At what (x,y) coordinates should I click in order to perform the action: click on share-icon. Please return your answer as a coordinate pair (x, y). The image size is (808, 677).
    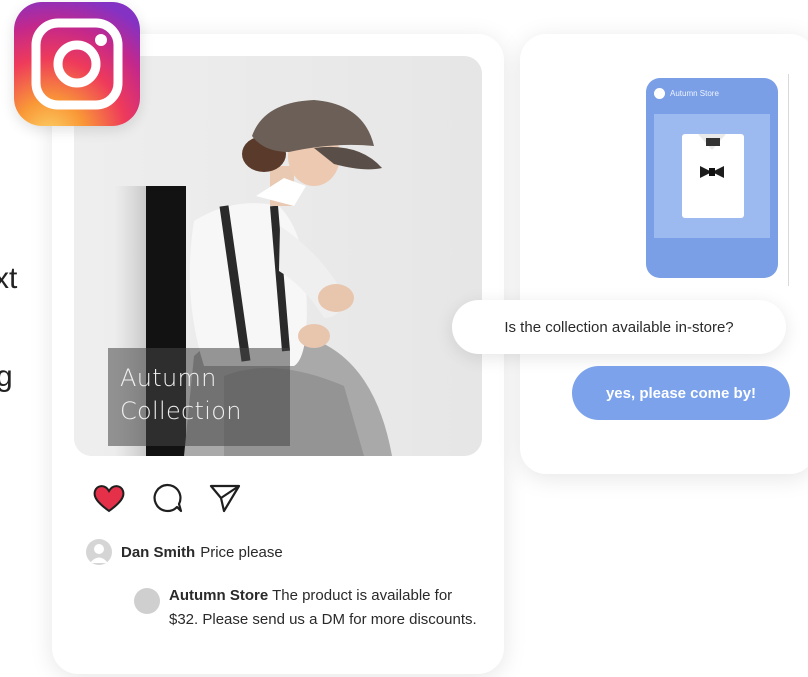
    Looking at the image, I should click on (225, 498).